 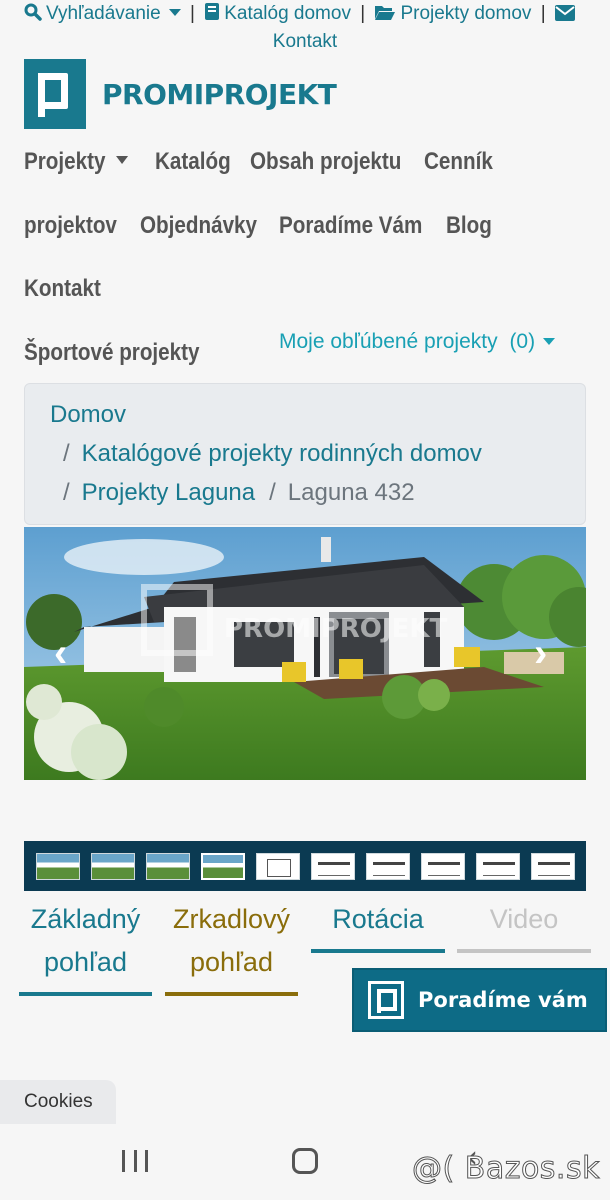 I want to click on breadcrumb-catalog: Katalógové projekty rodinných domov, so click(x=282, y=453).